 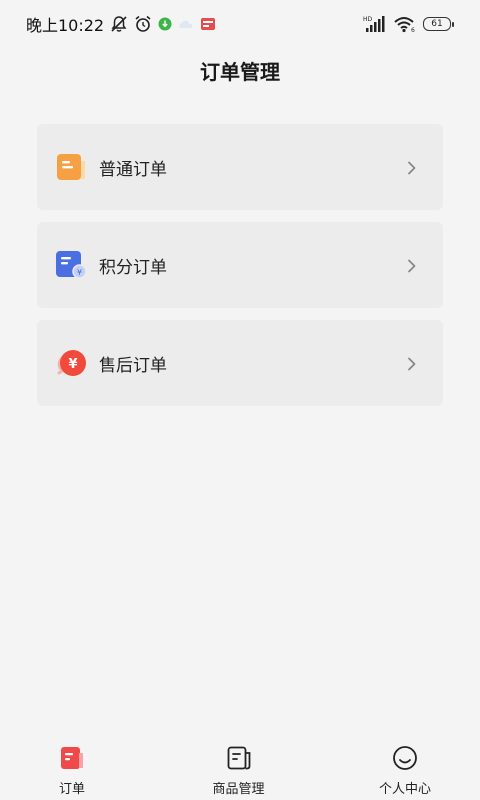 What do you see at coordinates (405, 24) in the screenshot?
I see `wifi-icon: 6` at bounding box center [405, 24].